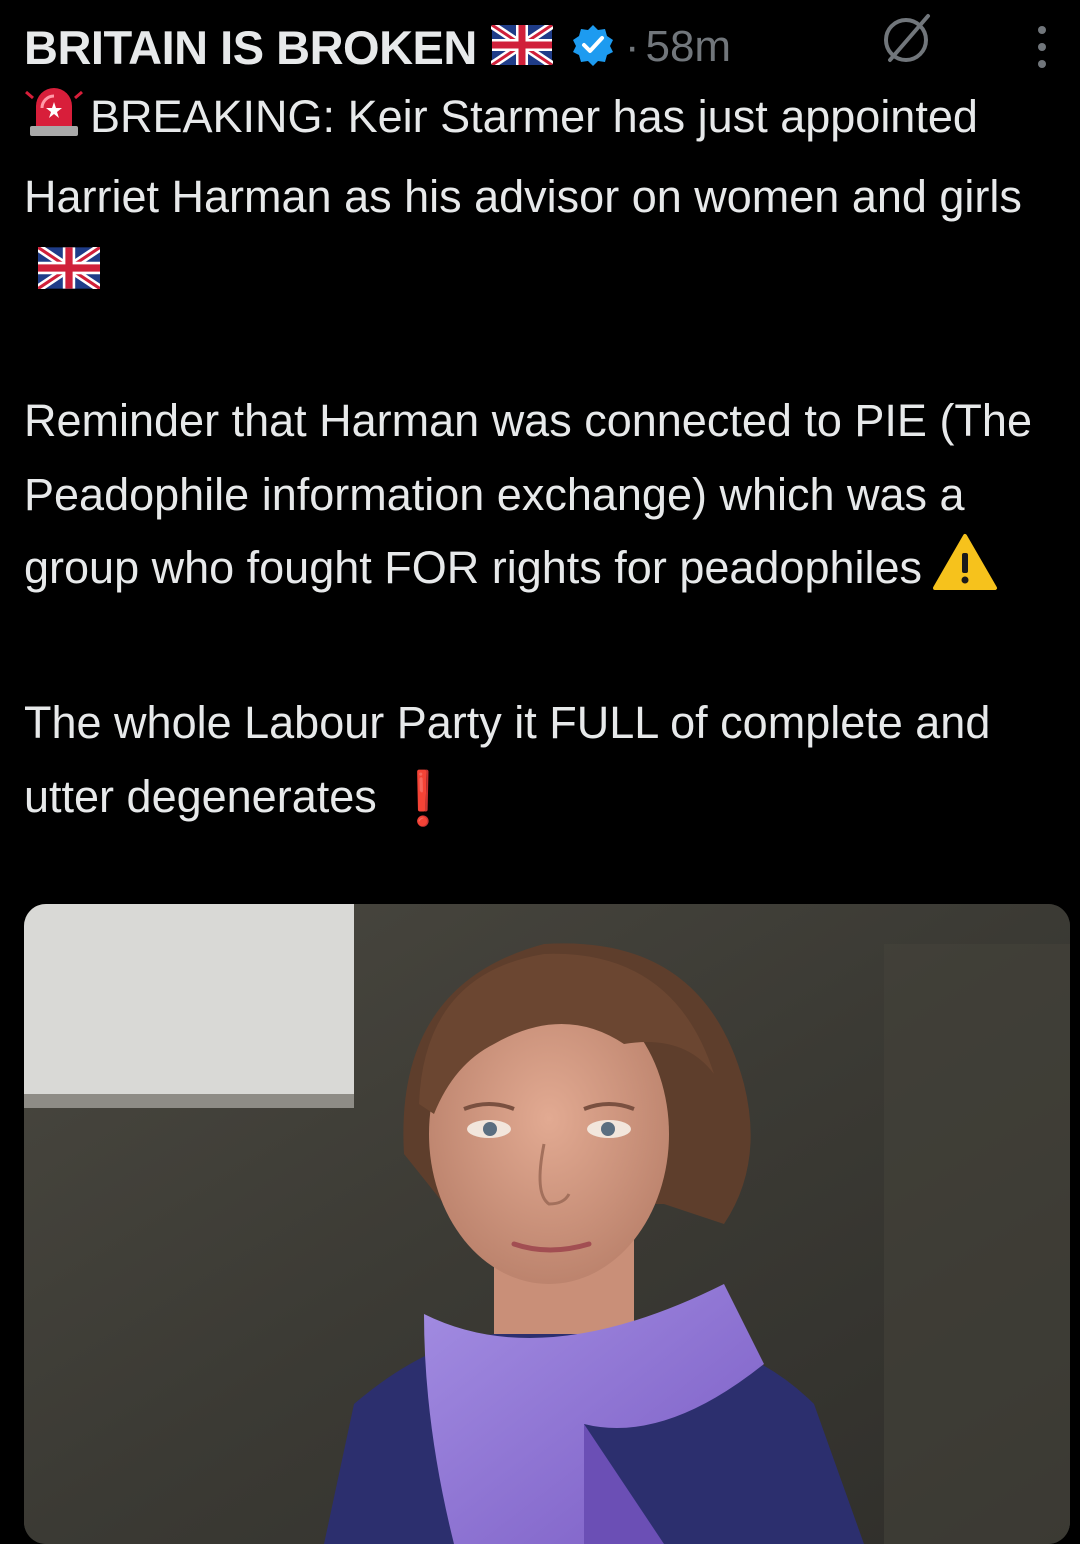  Describe the element at coordinates (423, 798) in the screenshot. I see `red-exclamation-icon: ❗` at that location.